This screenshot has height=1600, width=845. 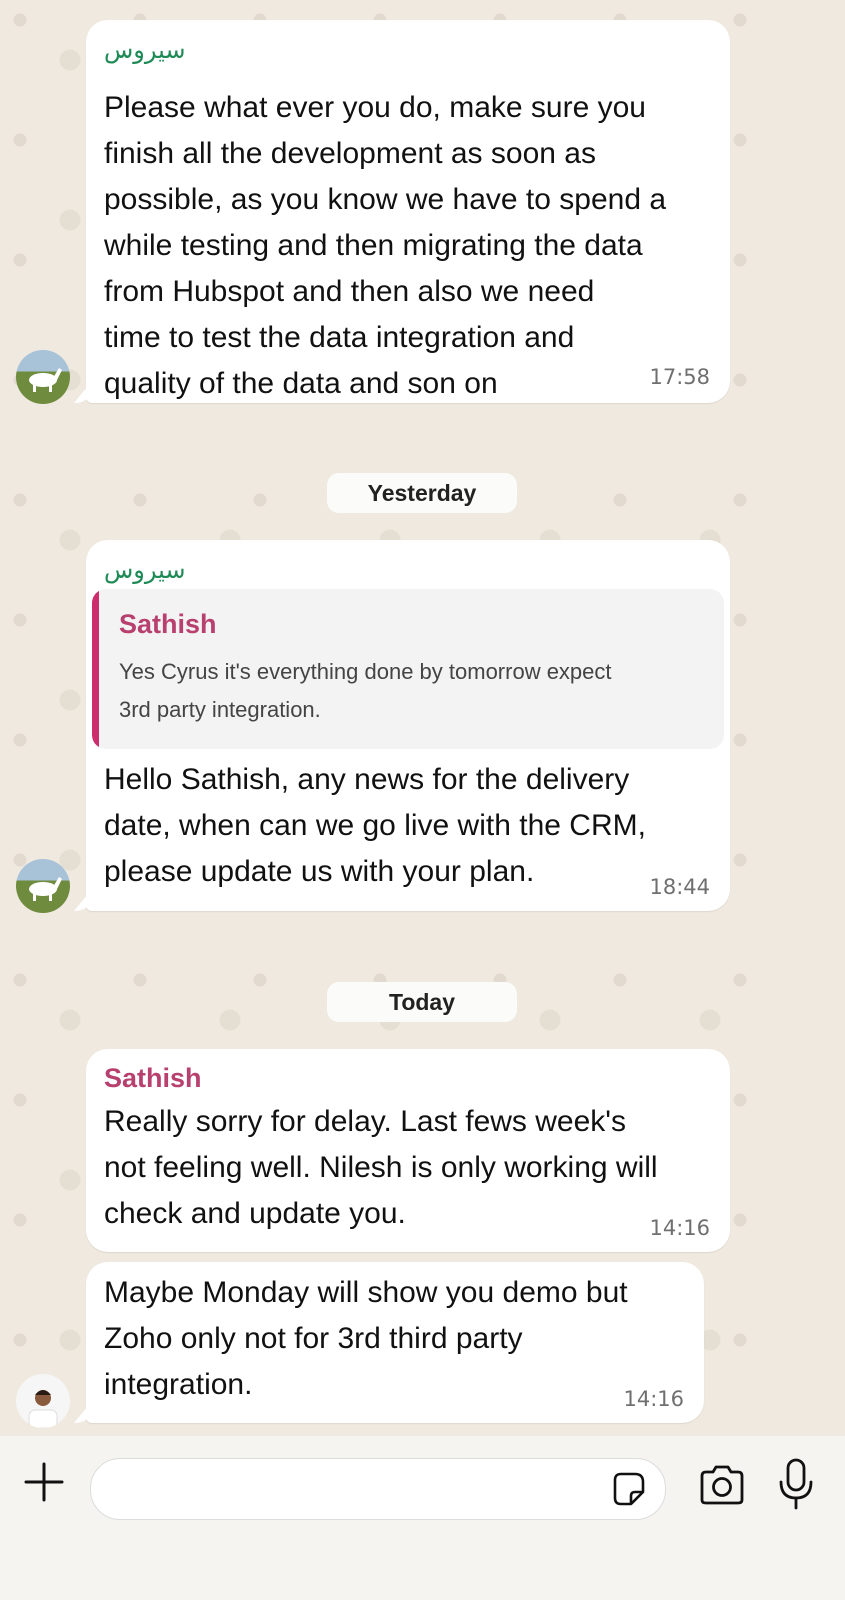 I want to click on message-composer, so click(x=422, y=1518).